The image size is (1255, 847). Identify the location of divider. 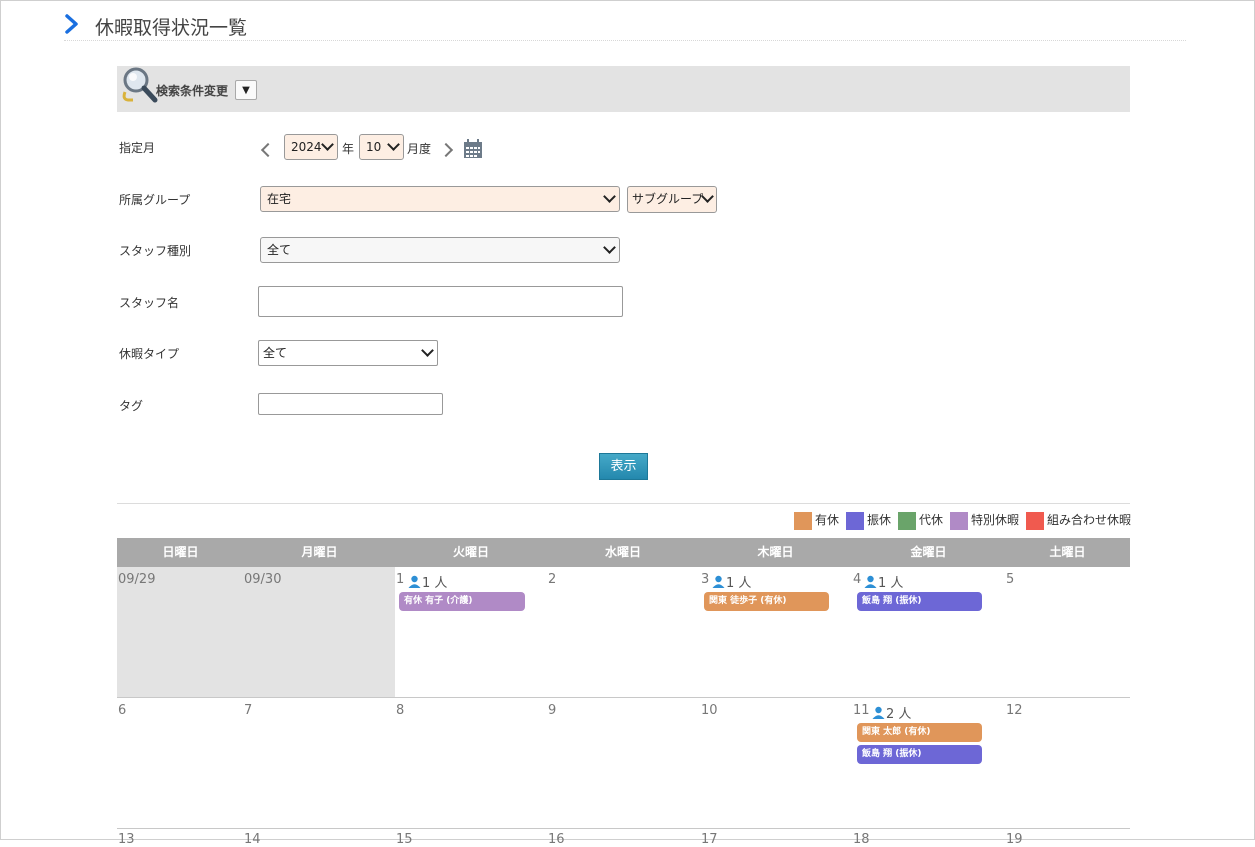
(623, 503).